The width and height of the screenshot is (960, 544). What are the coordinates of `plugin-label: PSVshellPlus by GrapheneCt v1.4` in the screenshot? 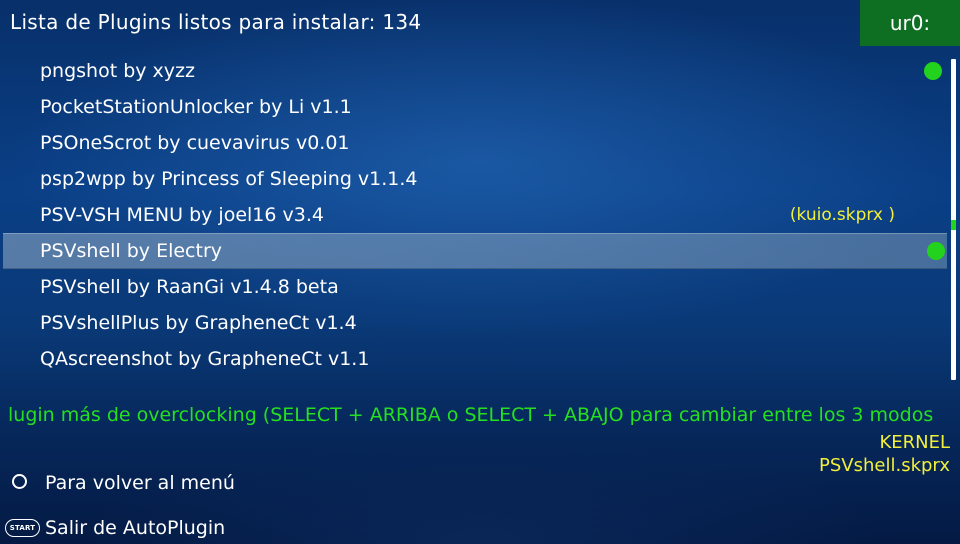 It's located at (198, 323).